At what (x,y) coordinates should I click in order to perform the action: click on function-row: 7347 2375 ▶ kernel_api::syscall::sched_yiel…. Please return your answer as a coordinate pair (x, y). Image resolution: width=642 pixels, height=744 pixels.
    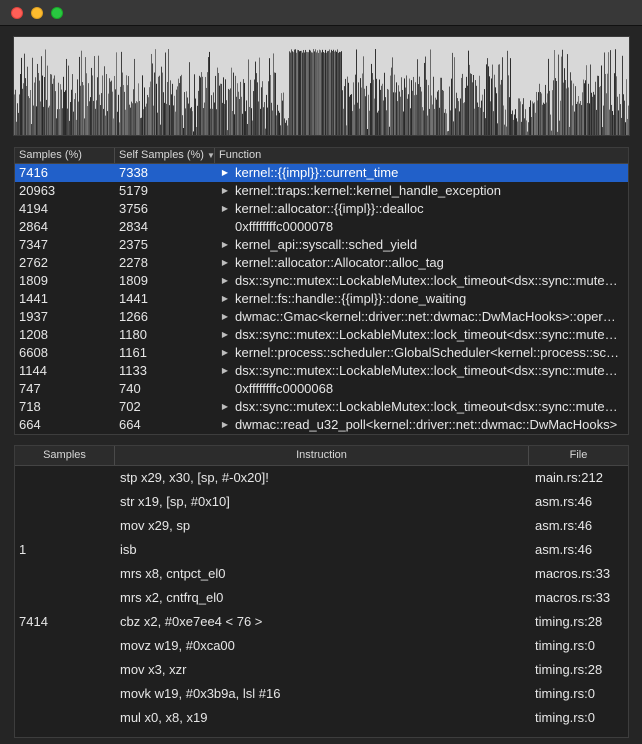
    Looking at the image, I should click on (321, 245).